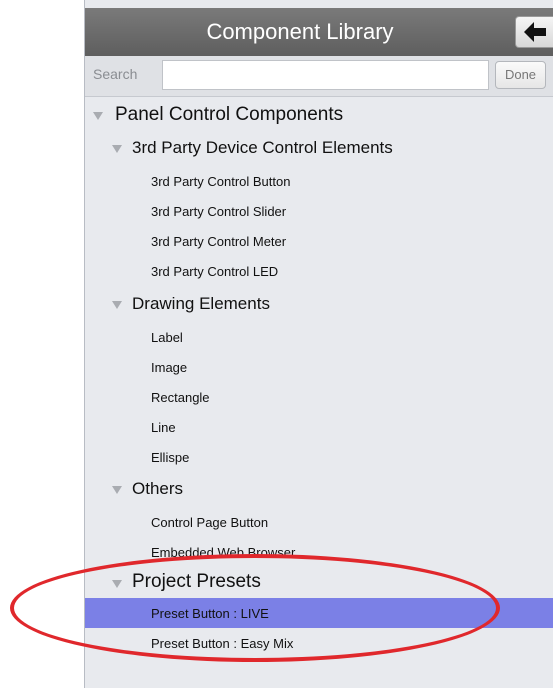 This screenshot has height=688, width=553. I want to click on tree-item-label: Ellispe, so click(170, 457).